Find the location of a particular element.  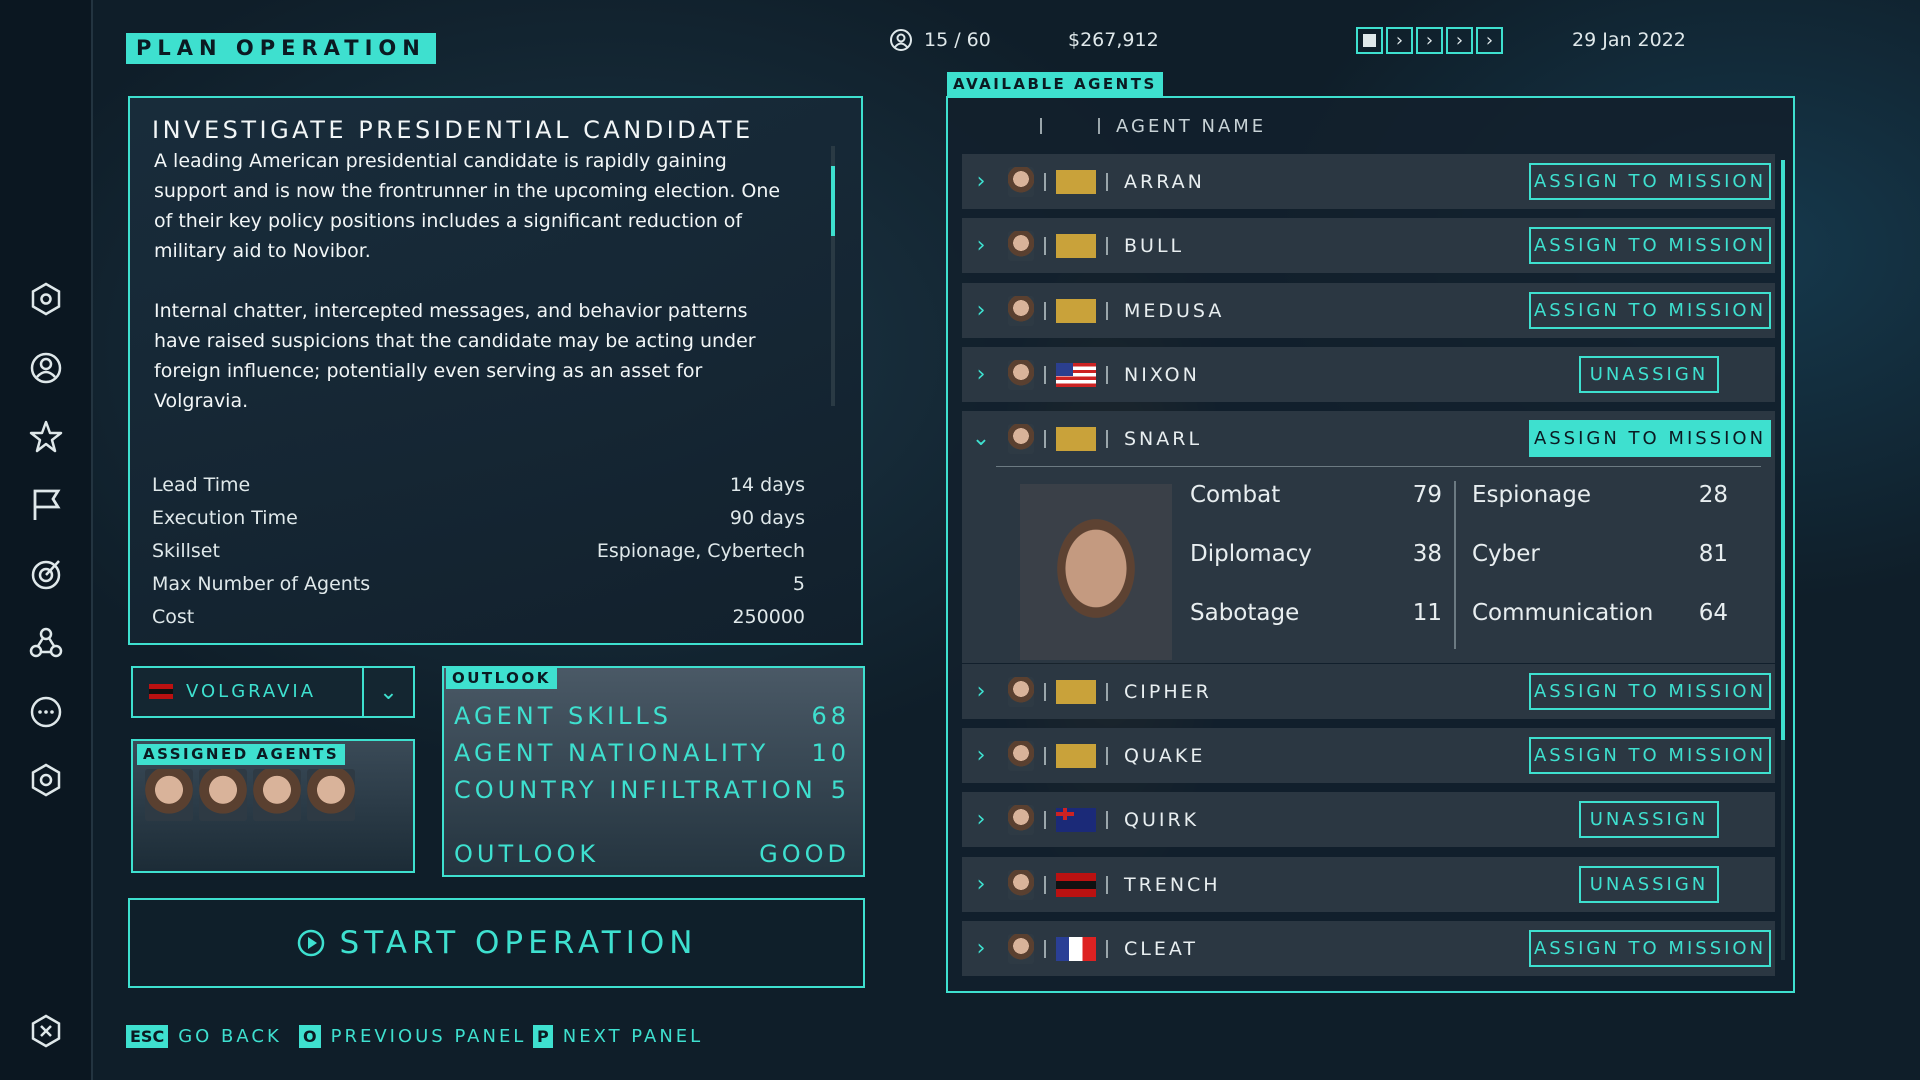

agent-row: › CIPHER ASSIGN TO MISSION is located at coordinates (1368, 691).